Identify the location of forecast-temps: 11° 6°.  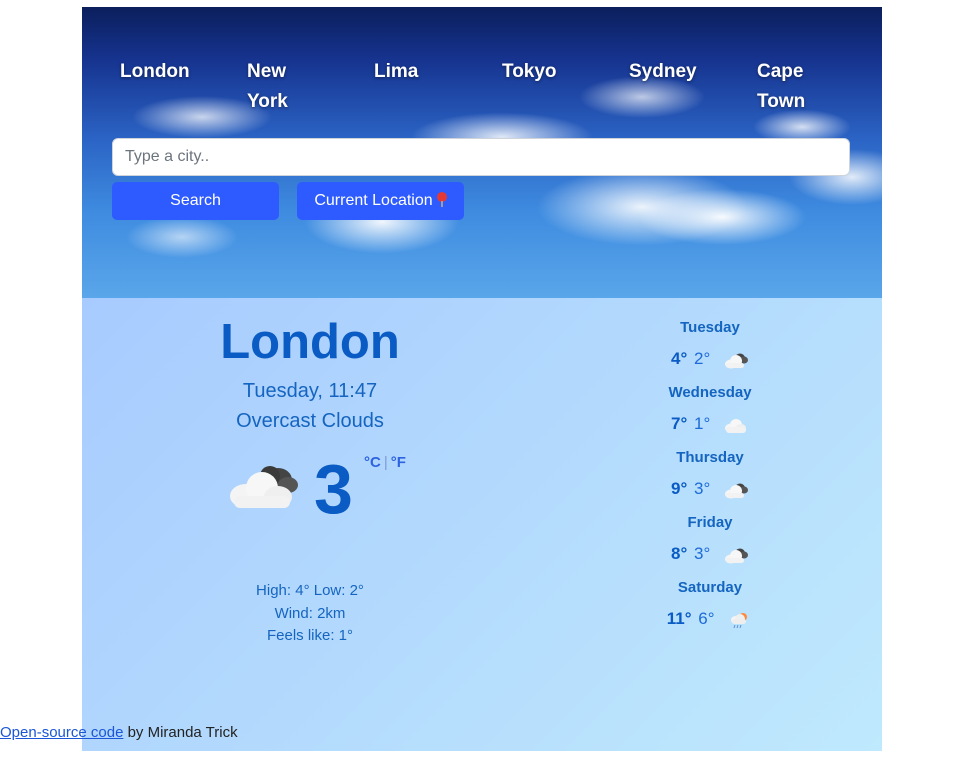
(710, 619).